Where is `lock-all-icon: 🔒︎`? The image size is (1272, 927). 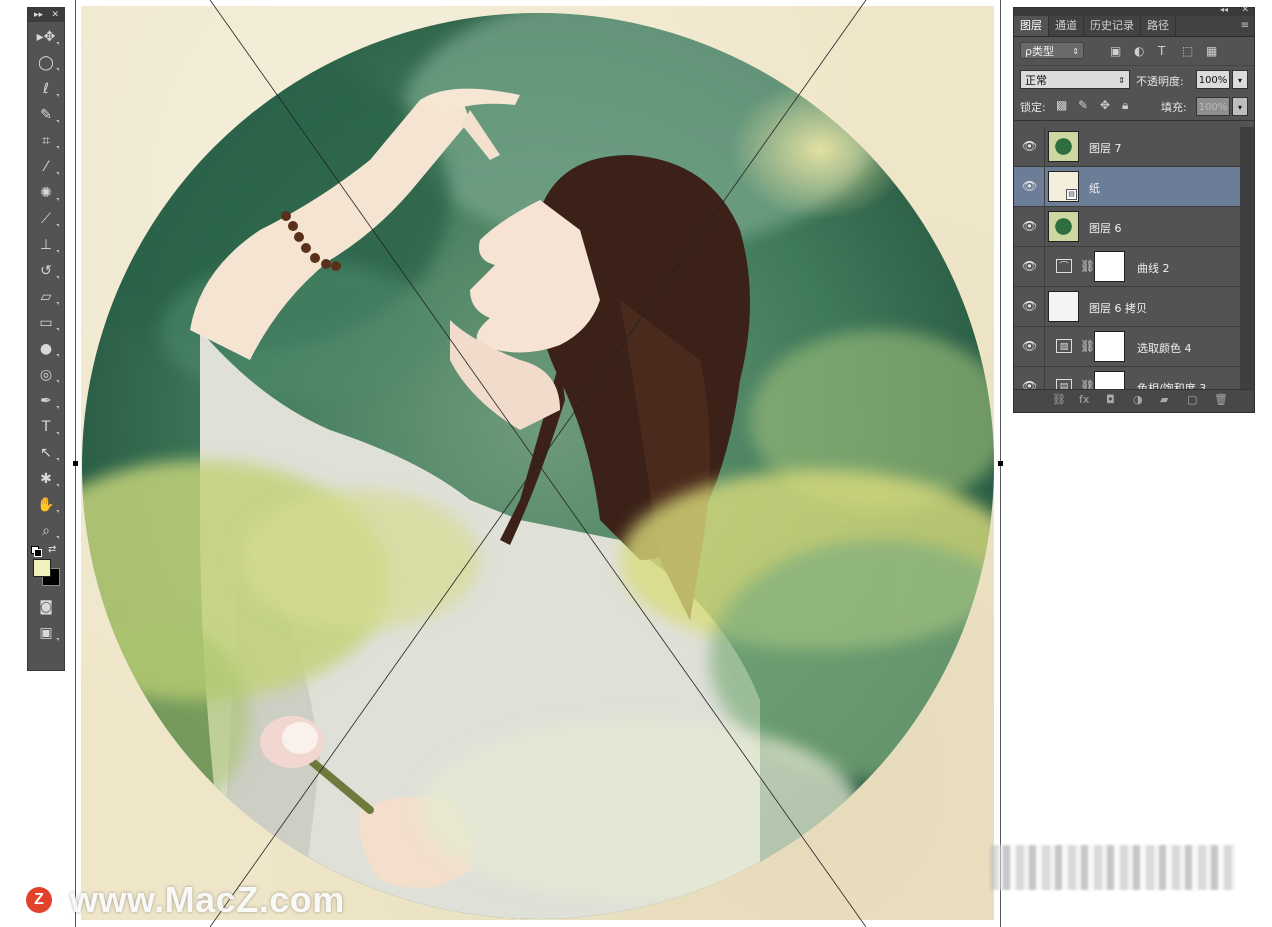 lock-all-icon: 🔒︎ is located at coordinates (1125, 105).